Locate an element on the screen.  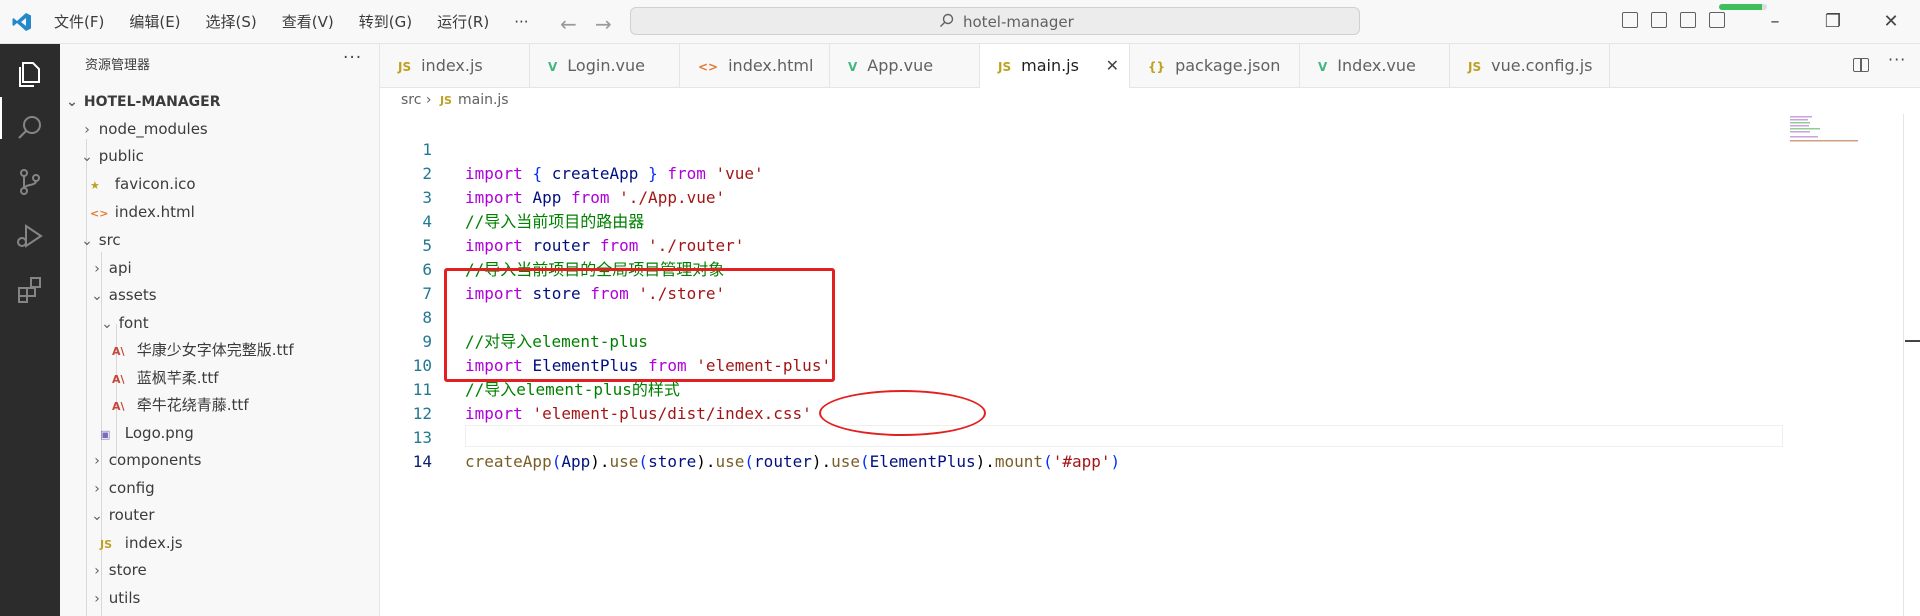
folder-utils: › utils is located at coordinates (115, 598).